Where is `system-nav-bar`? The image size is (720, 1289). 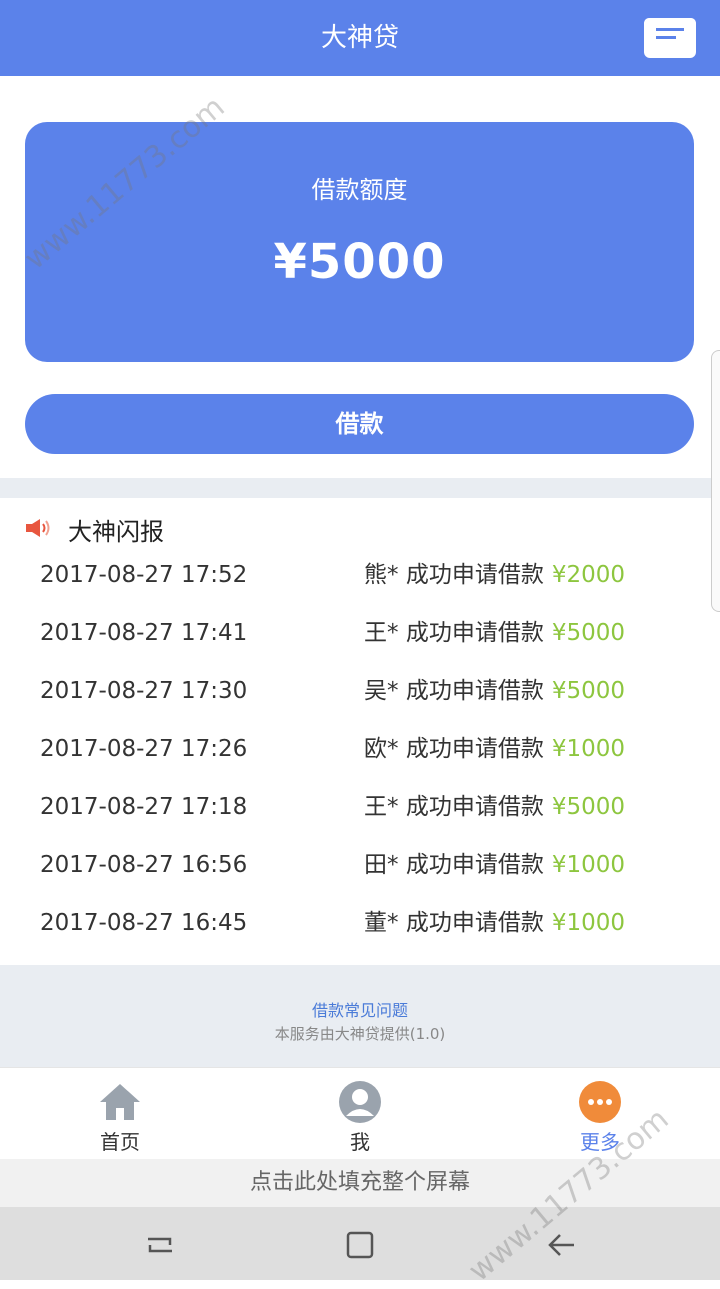 system-nav-bar is located at coordinates (360, 1243).